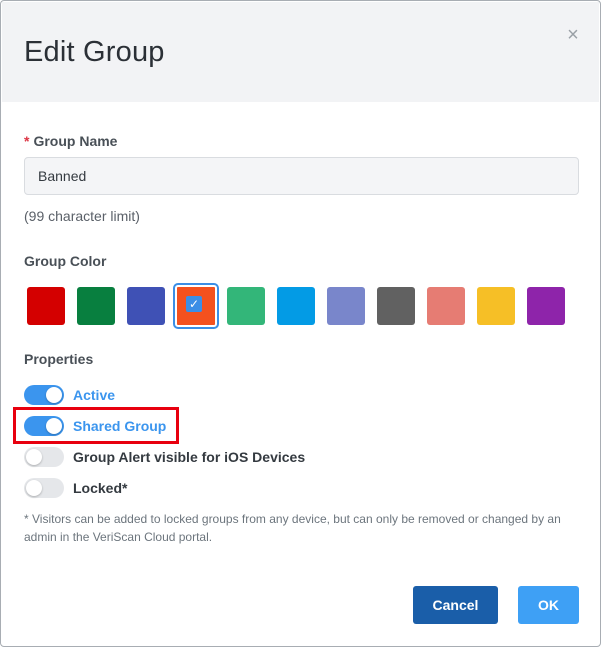 The width and height of the screenshot is (601, 647). I want to click on group-color-label: Group Color, so click(65, 261).